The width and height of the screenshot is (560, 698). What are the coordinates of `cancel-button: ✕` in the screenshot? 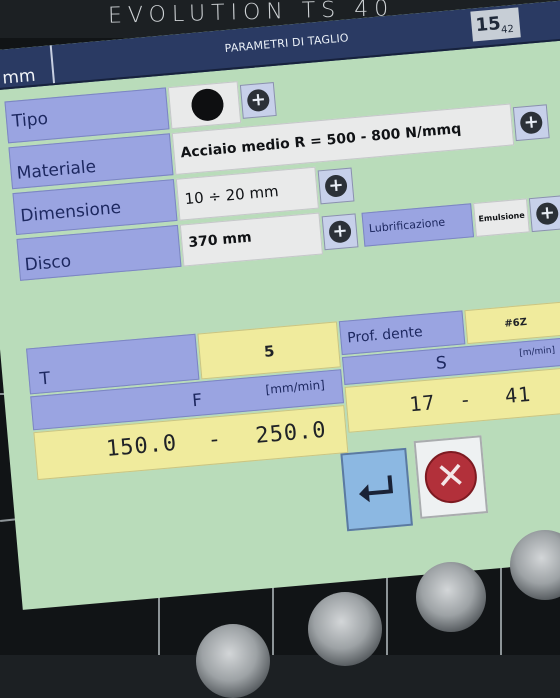 It's located at (451, 477).